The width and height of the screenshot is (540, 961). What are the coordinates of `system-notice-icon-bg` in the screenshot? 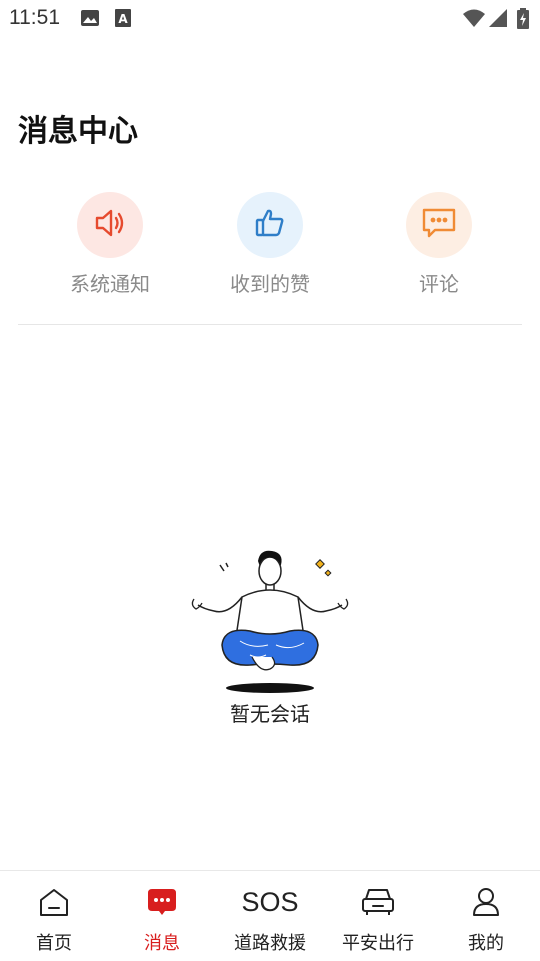 It's located at (110, 225).